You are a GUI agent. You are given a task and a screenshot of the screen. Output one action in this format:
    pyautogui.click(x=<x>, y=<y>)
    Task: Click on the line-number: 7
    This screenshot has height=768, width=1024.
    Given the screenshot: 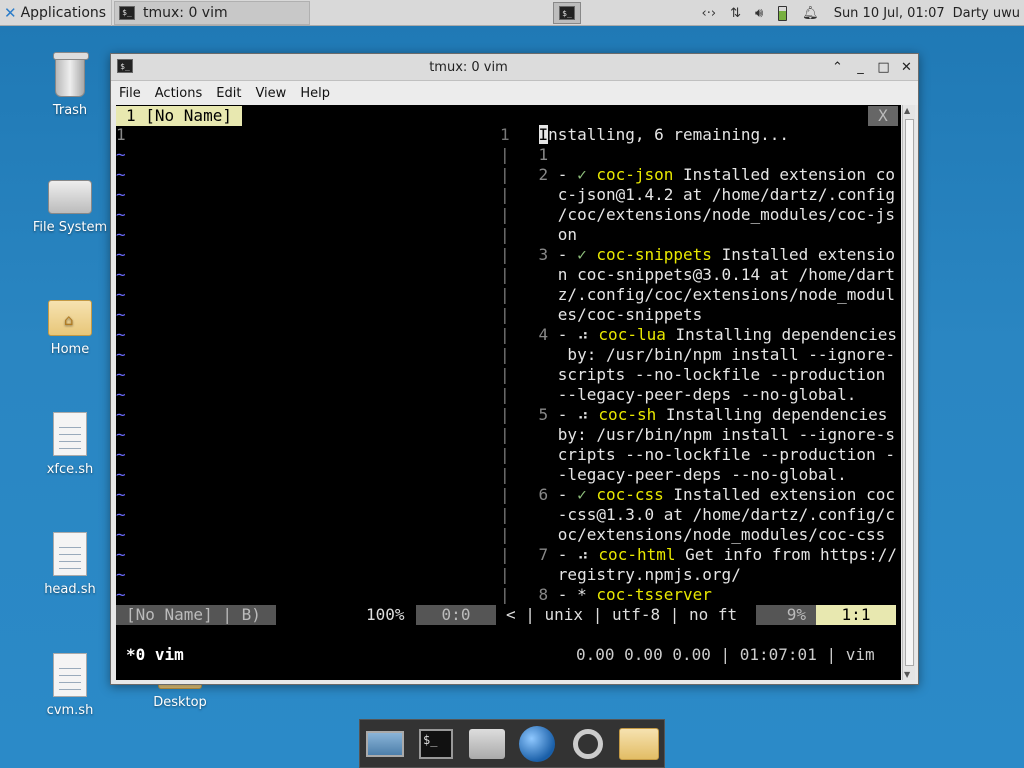 What is the action you would take?
    pyautogui.click(x=538, y=554)
    